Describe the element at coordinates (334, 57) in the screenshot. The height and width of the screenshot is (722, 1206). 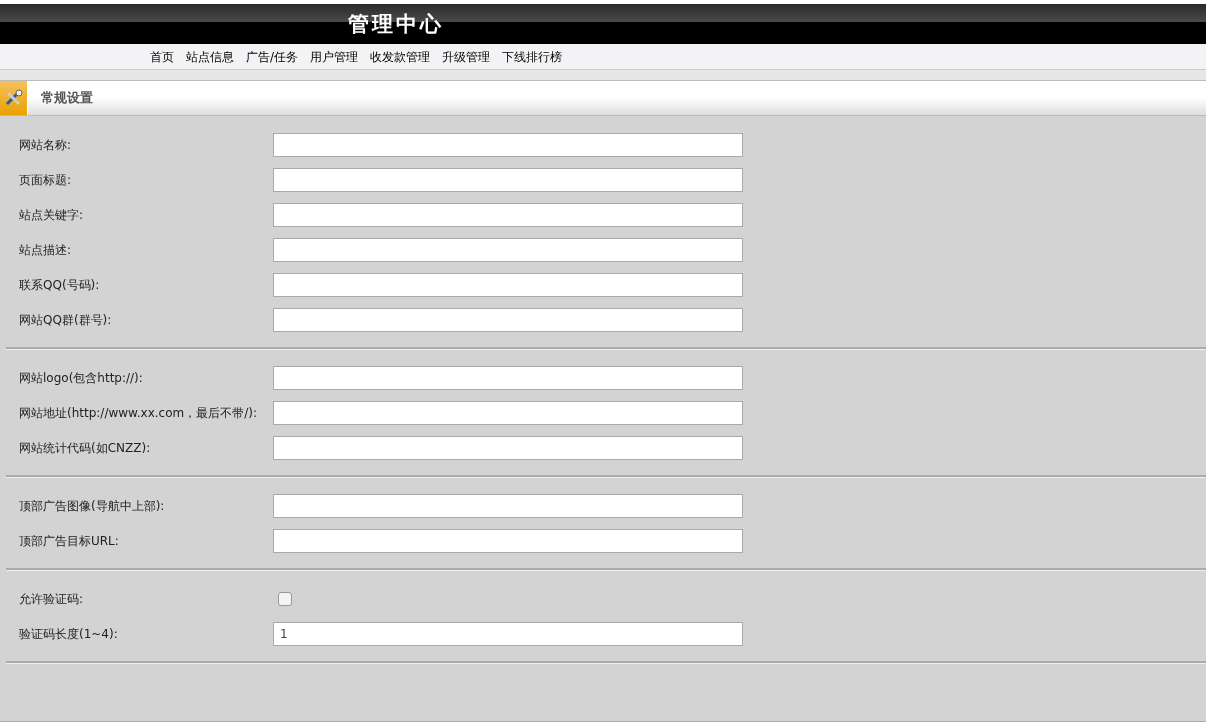
I see `nav-link: 用户管理` at that location.